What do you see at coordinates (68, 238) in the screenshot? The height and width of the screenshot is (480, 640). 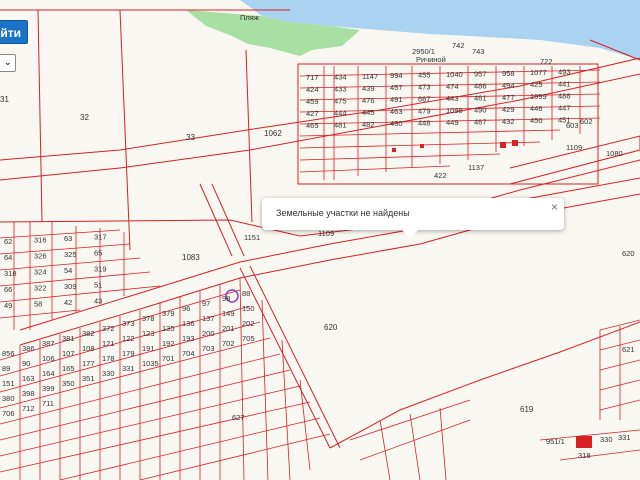 I see `parcel-label: 63` at bounding box center [68, 238].